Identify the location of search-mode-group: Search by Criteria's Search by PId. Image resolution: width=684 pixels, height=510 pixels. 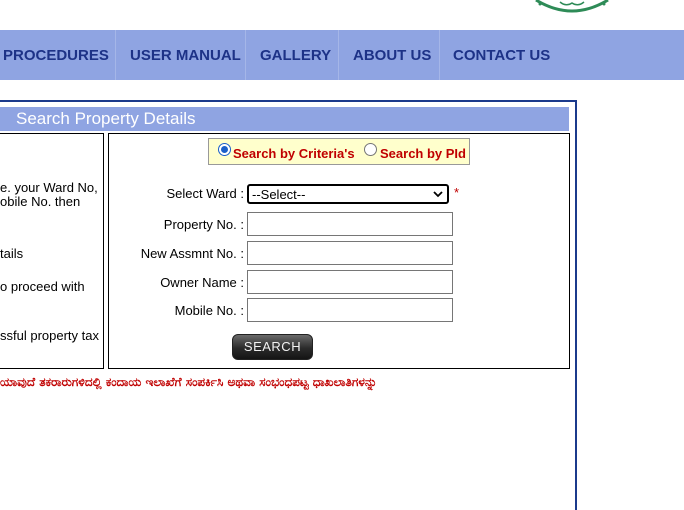
(339, 151).